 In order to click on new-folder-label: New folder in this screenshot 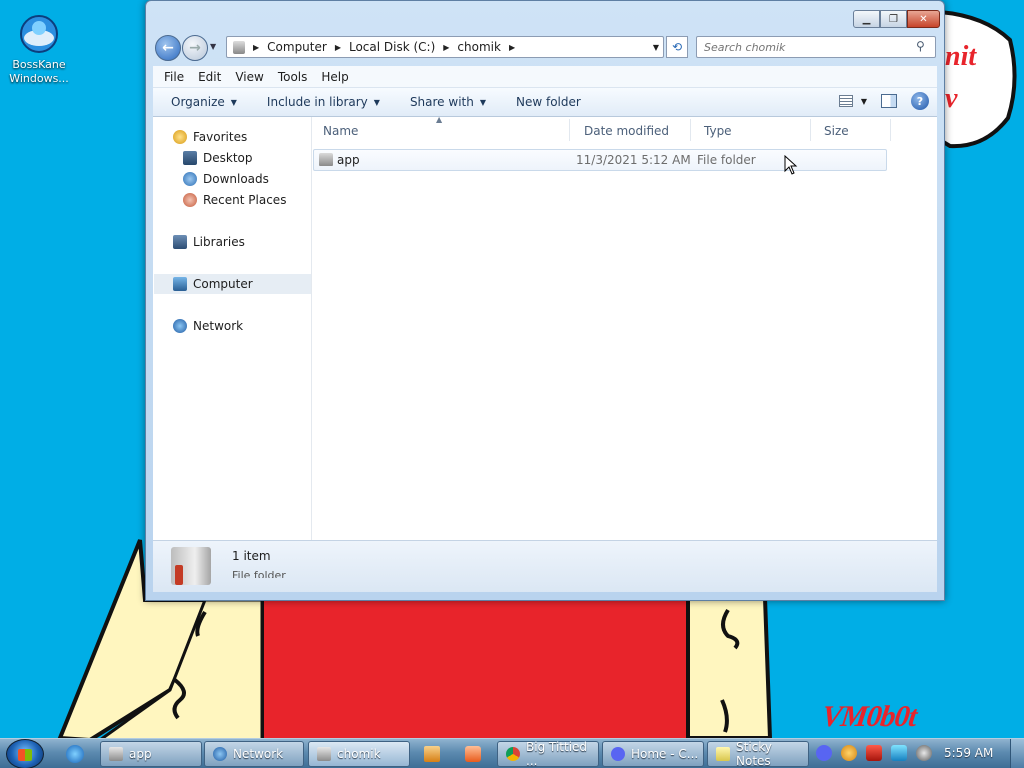, I will do `click(548, 102)`.